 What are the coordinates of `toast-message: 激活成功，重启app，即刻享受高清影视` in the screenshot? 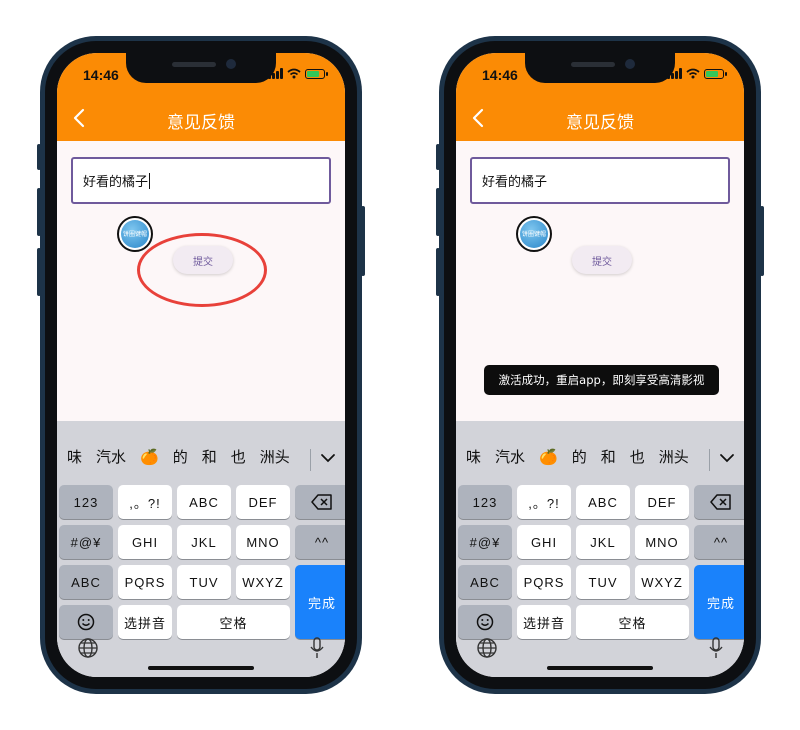 It's located at (601, 380).